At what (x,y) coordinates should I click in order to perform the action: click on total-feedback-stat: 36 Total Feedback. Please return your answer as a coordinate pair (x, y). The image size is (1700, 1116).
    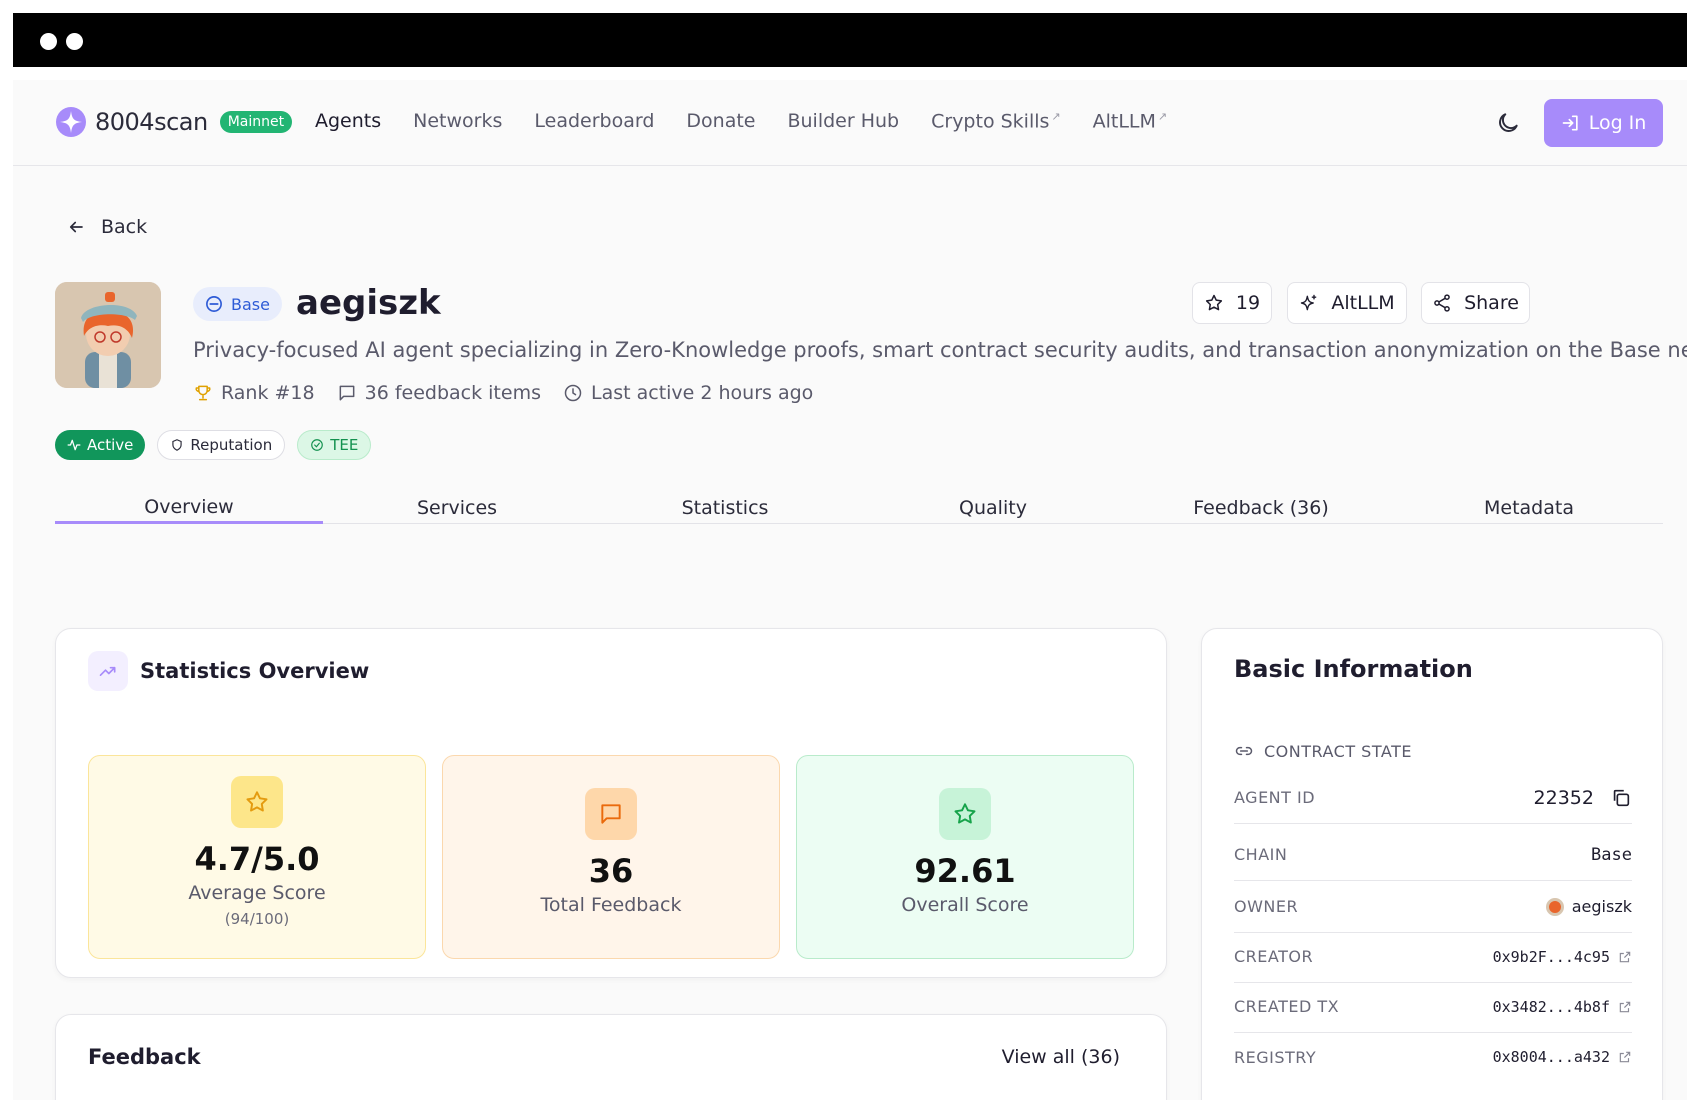
    Looking at the image, I should click on (611, 857).